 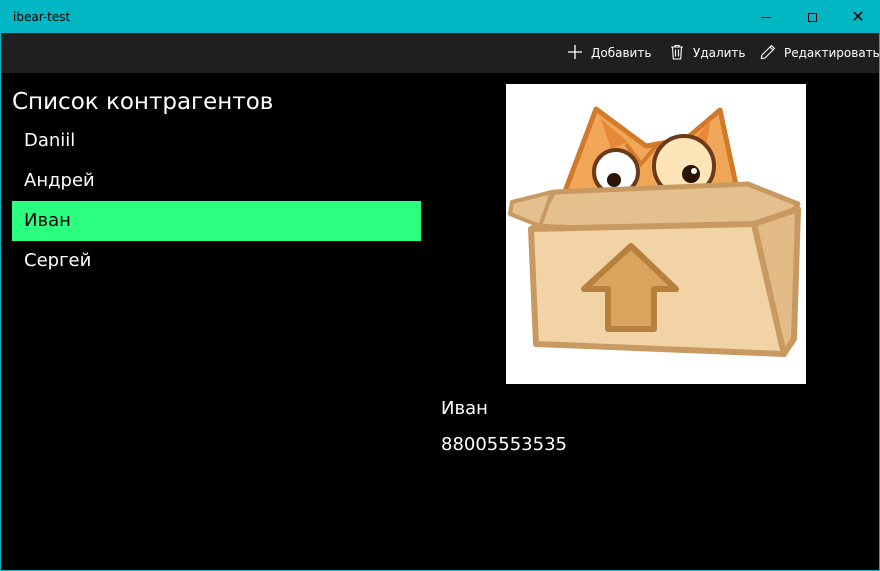 I want to click on plus-icon, so click(x=575, y=53).